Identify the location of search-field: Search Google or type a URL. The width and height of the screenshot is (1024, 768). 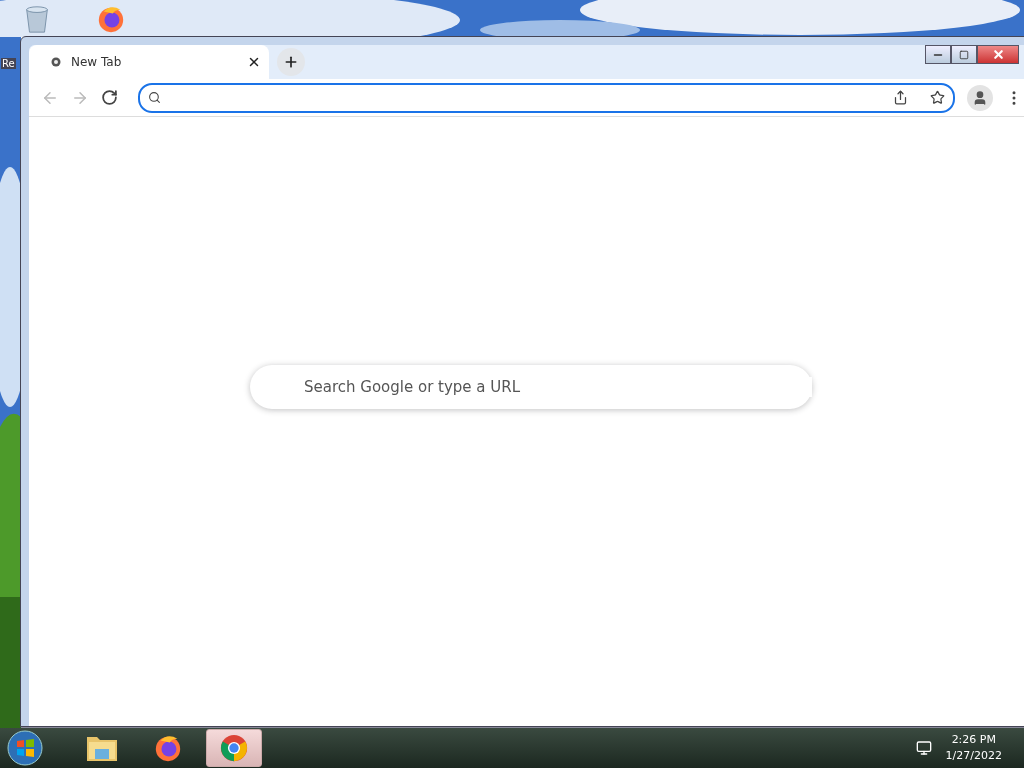
(531, 386).